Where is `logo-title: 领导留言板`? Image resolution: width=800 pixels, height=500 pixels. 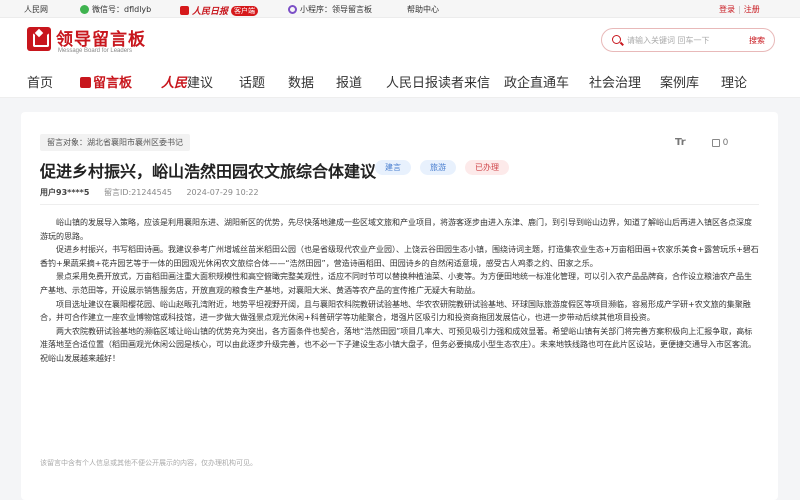 logo-title: 领导留言板 is located at coordinates (101, 37).